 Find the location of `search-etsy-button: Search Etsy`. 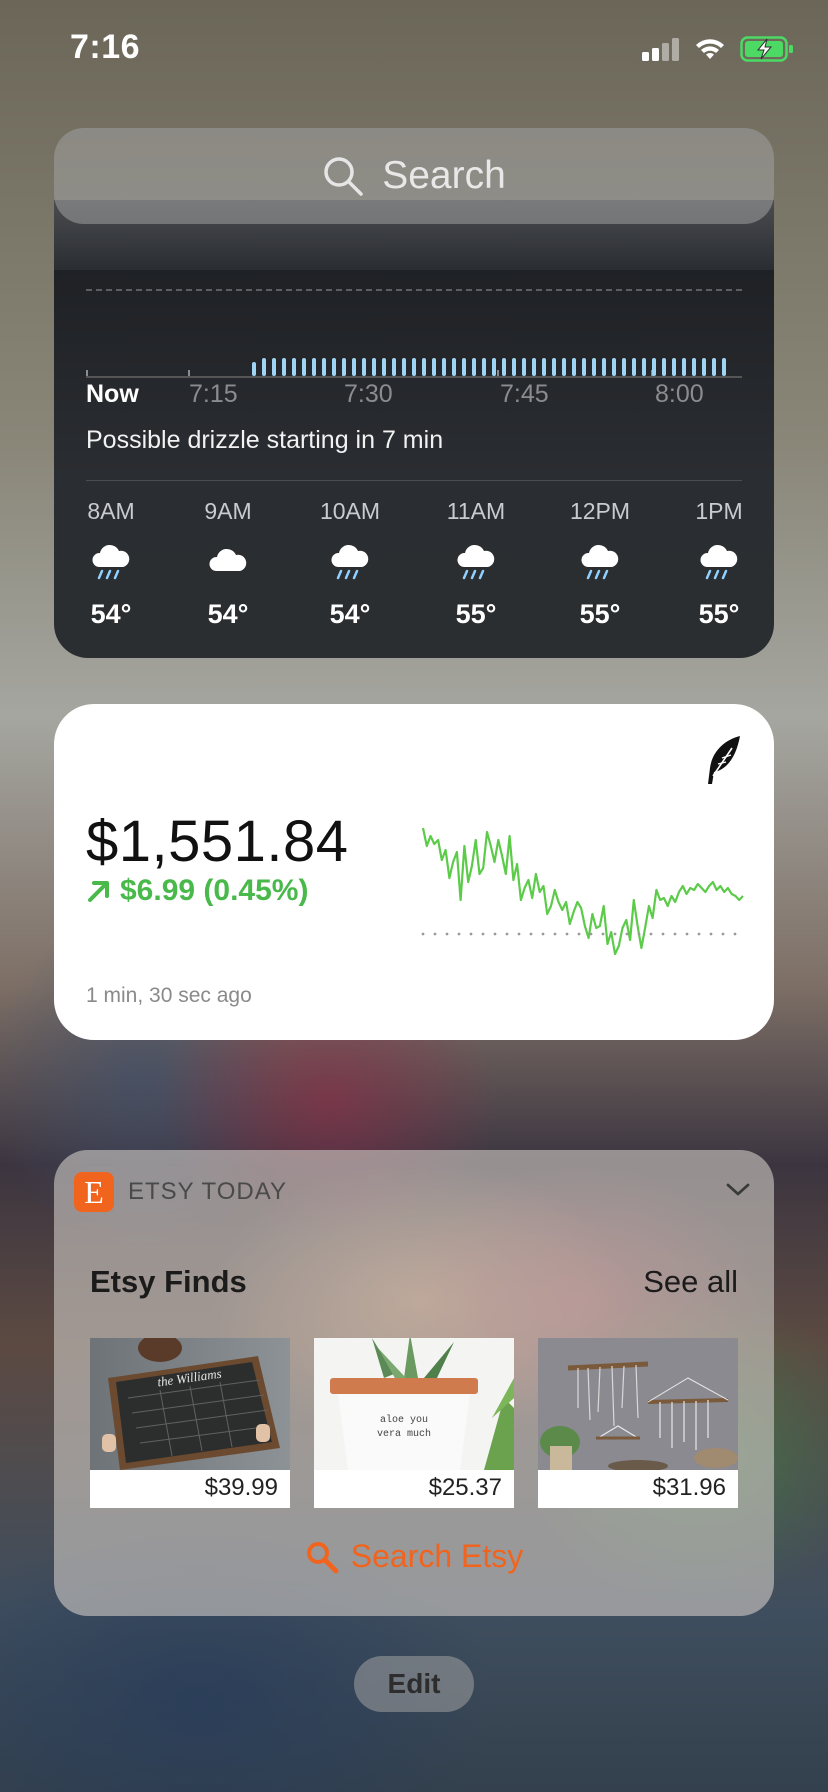

search-etsy-button: Search Etsy is located at coordinates (414, 1556).